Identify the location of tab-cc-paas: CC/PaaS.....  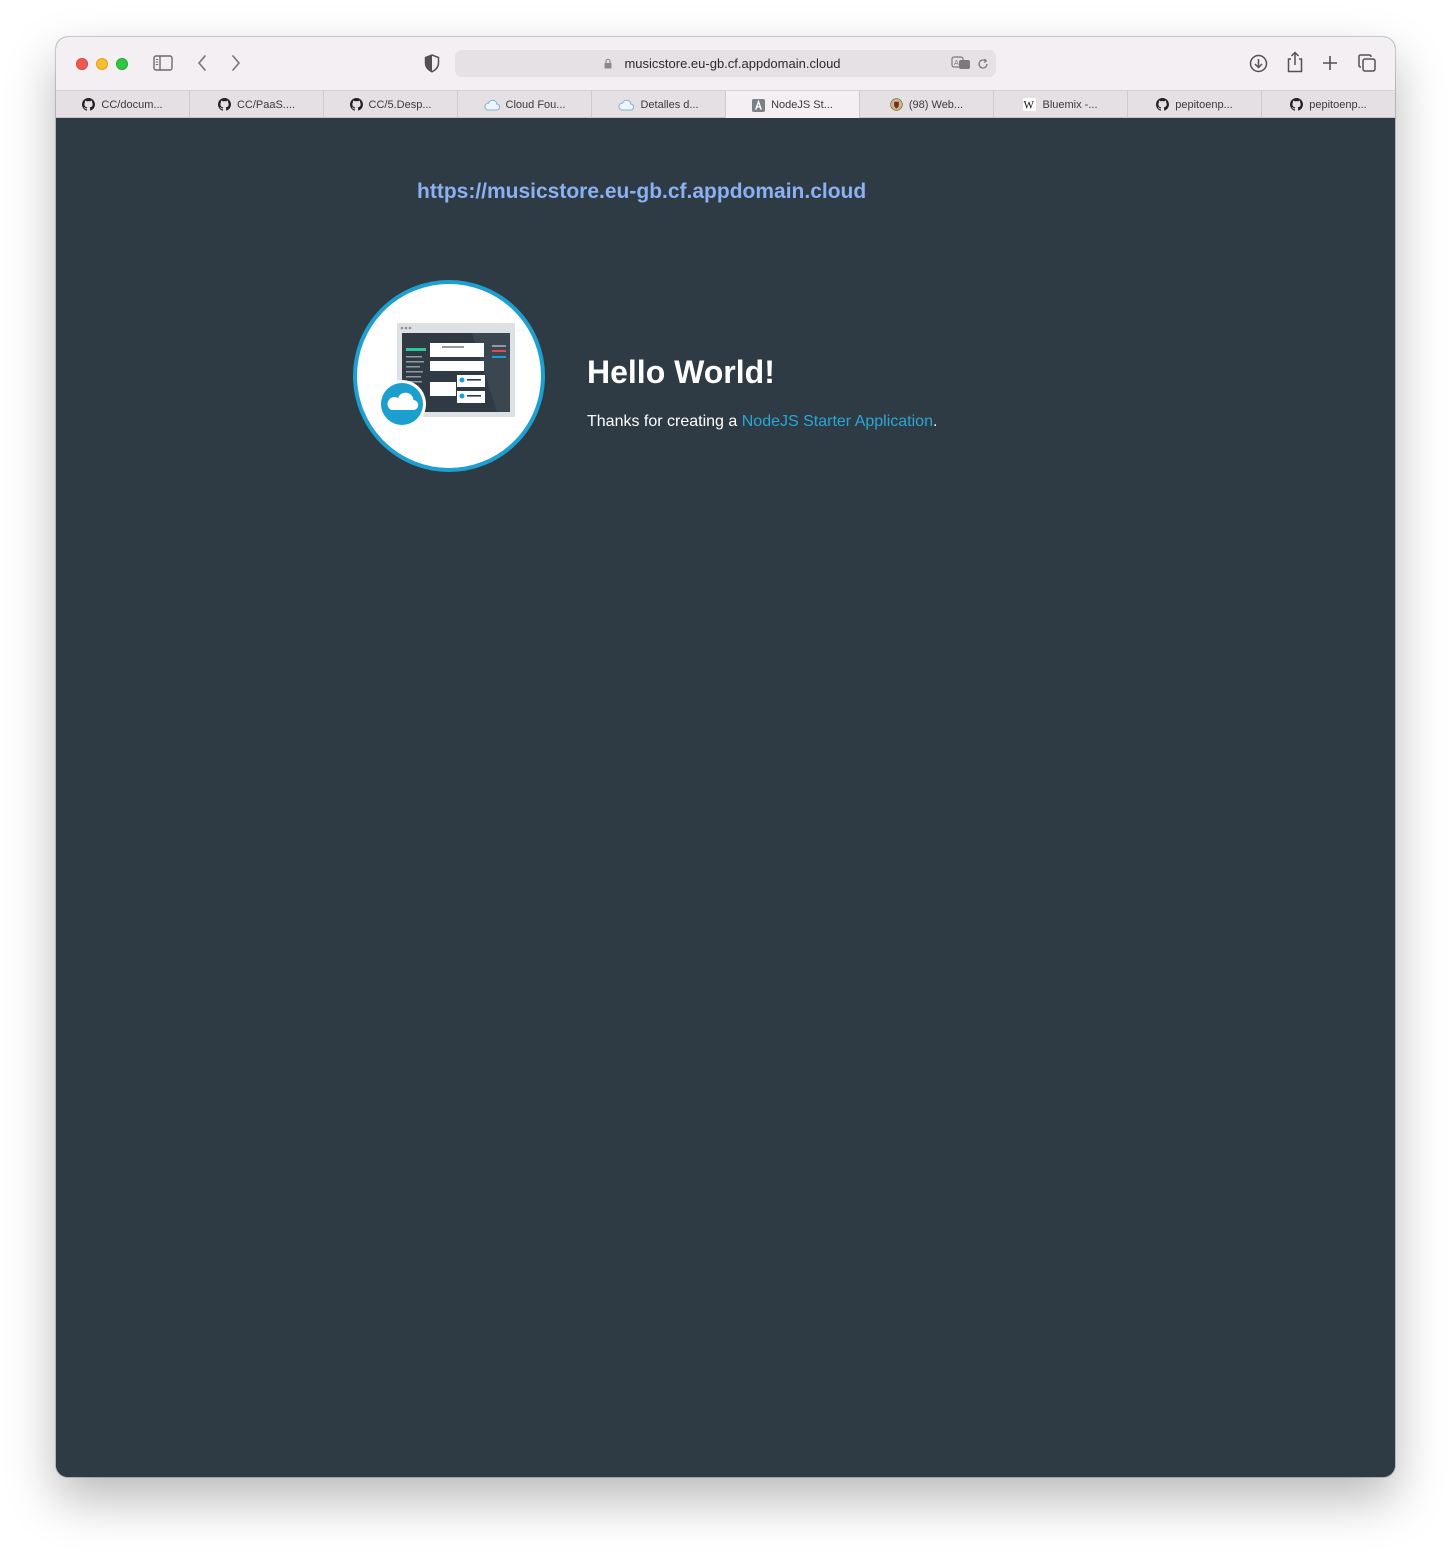
(257, 104).